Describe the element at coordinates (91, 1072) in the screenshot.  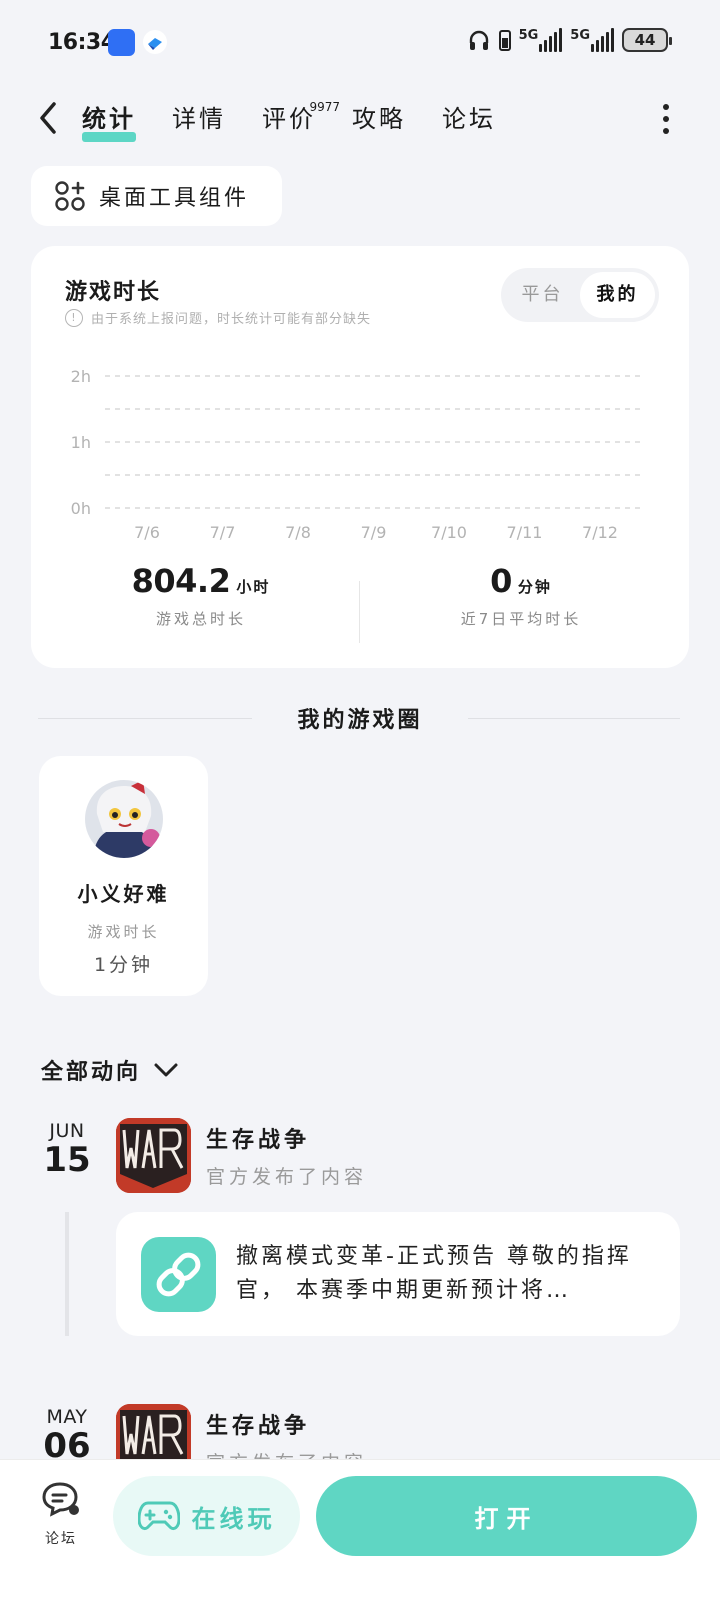
I see `filter-label: 全部动向` at that location.